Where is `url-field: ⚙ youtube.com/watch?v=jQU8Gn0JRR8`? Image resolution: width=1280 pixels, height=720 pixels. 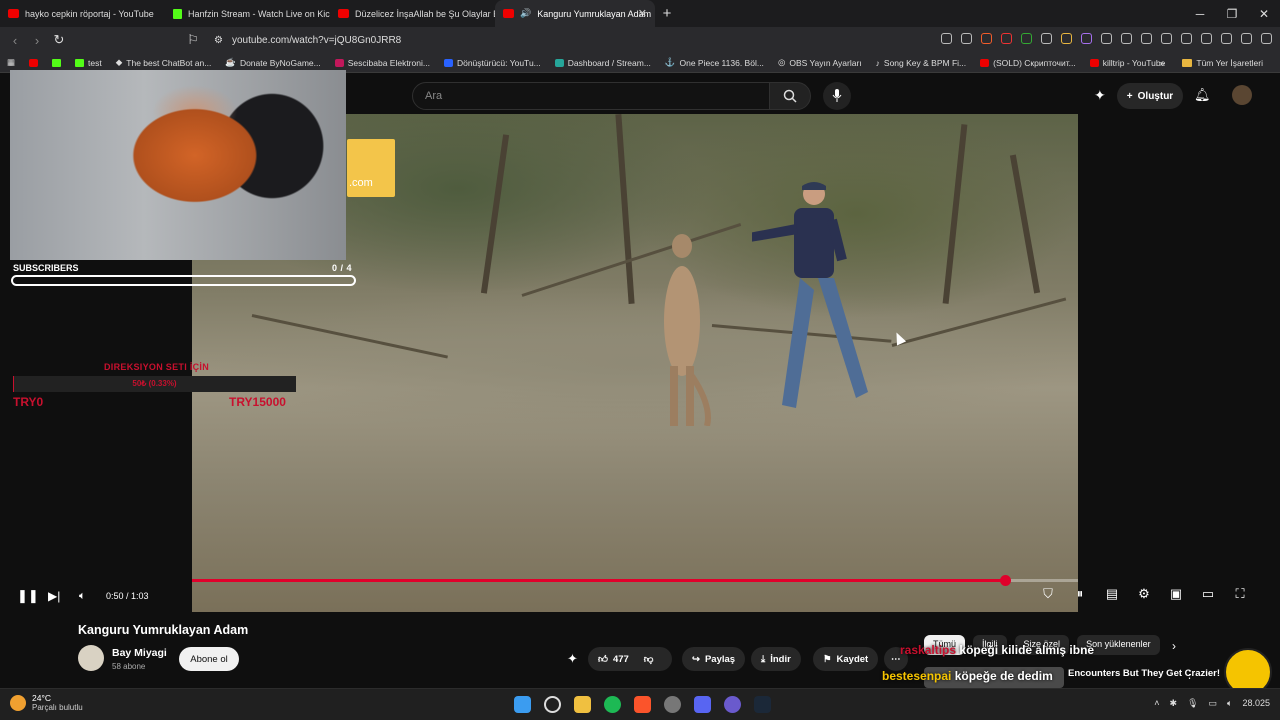
url-field: ⚙ youtube.com/watch?v=jQU8Gn0JRR8 is located at coordinates (605, 40).